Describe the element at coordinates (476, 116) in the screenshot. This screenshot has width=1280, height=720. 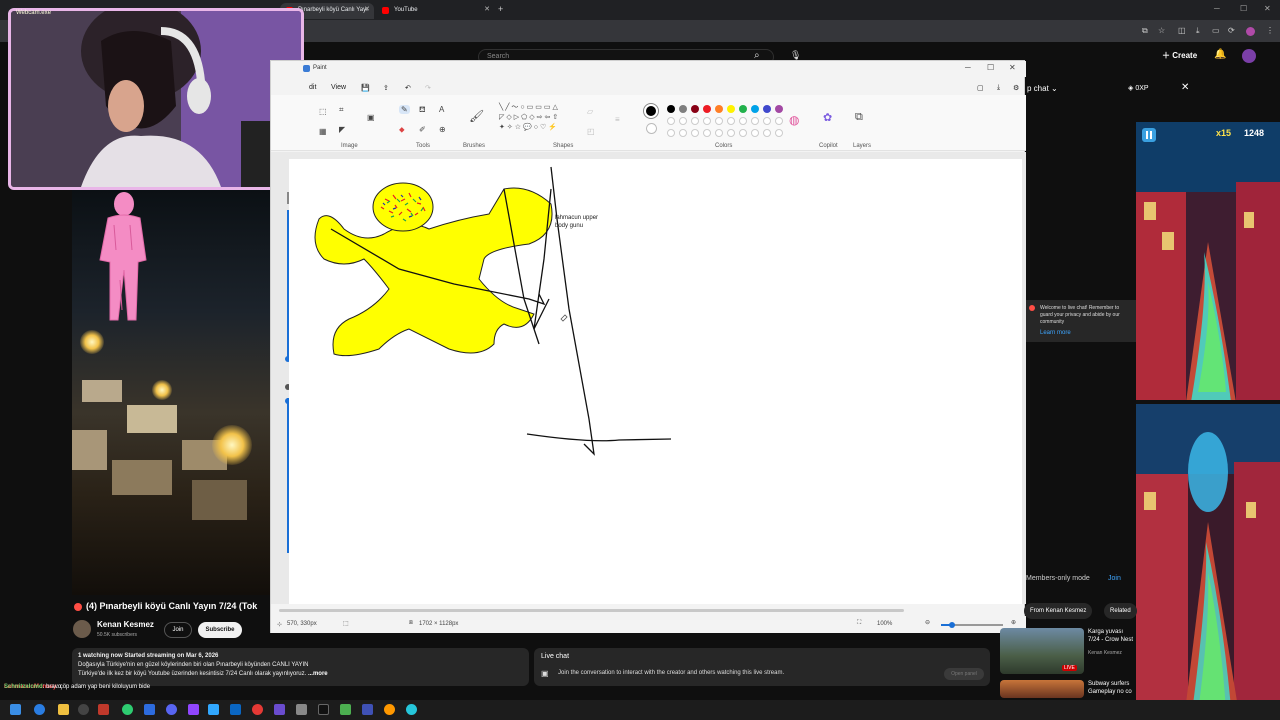
I see `brush-icon: 🖌` at that location.